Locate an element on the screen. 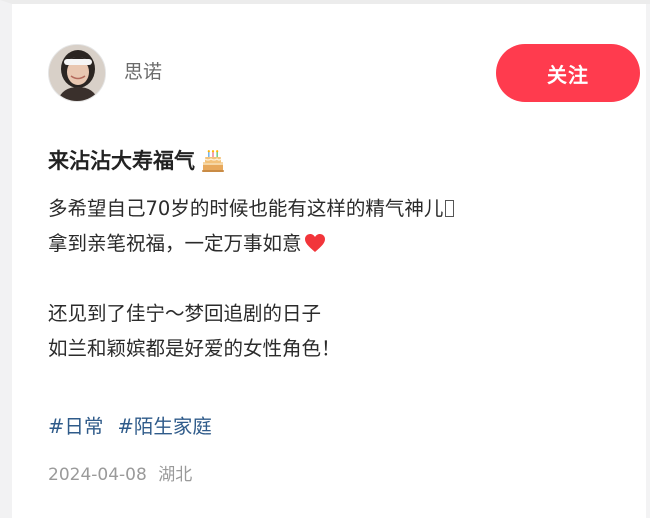  body-line: 如兰和颖嫔都是好爱的女性角色！ is located at coordinates (343, 348).